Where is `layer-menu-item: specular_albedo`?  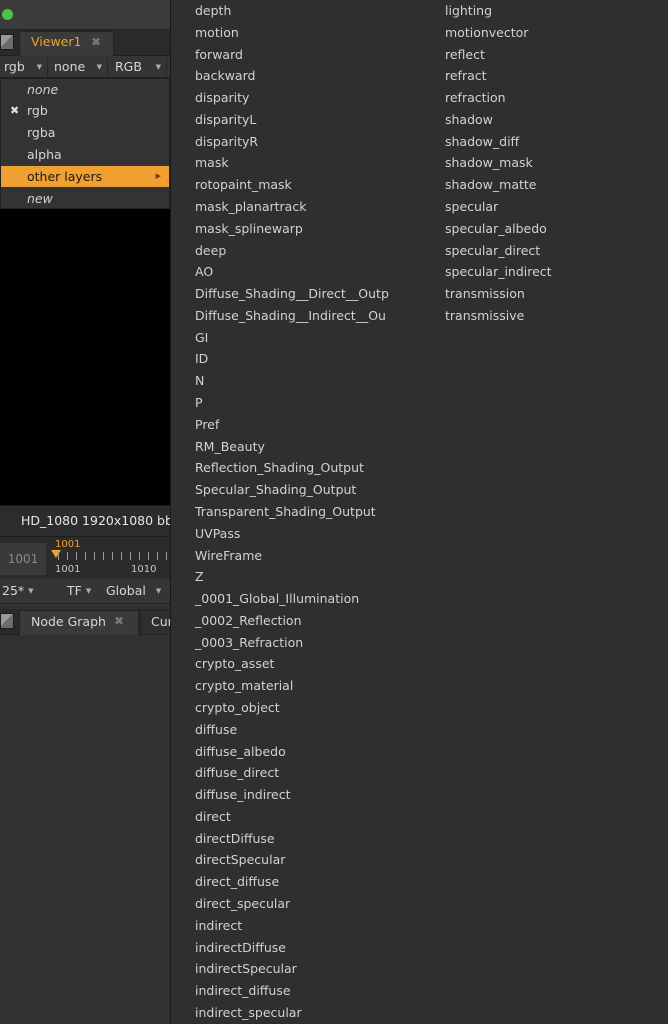
layer-menu-item: specular_albedo is located at coordinates (496, 229).